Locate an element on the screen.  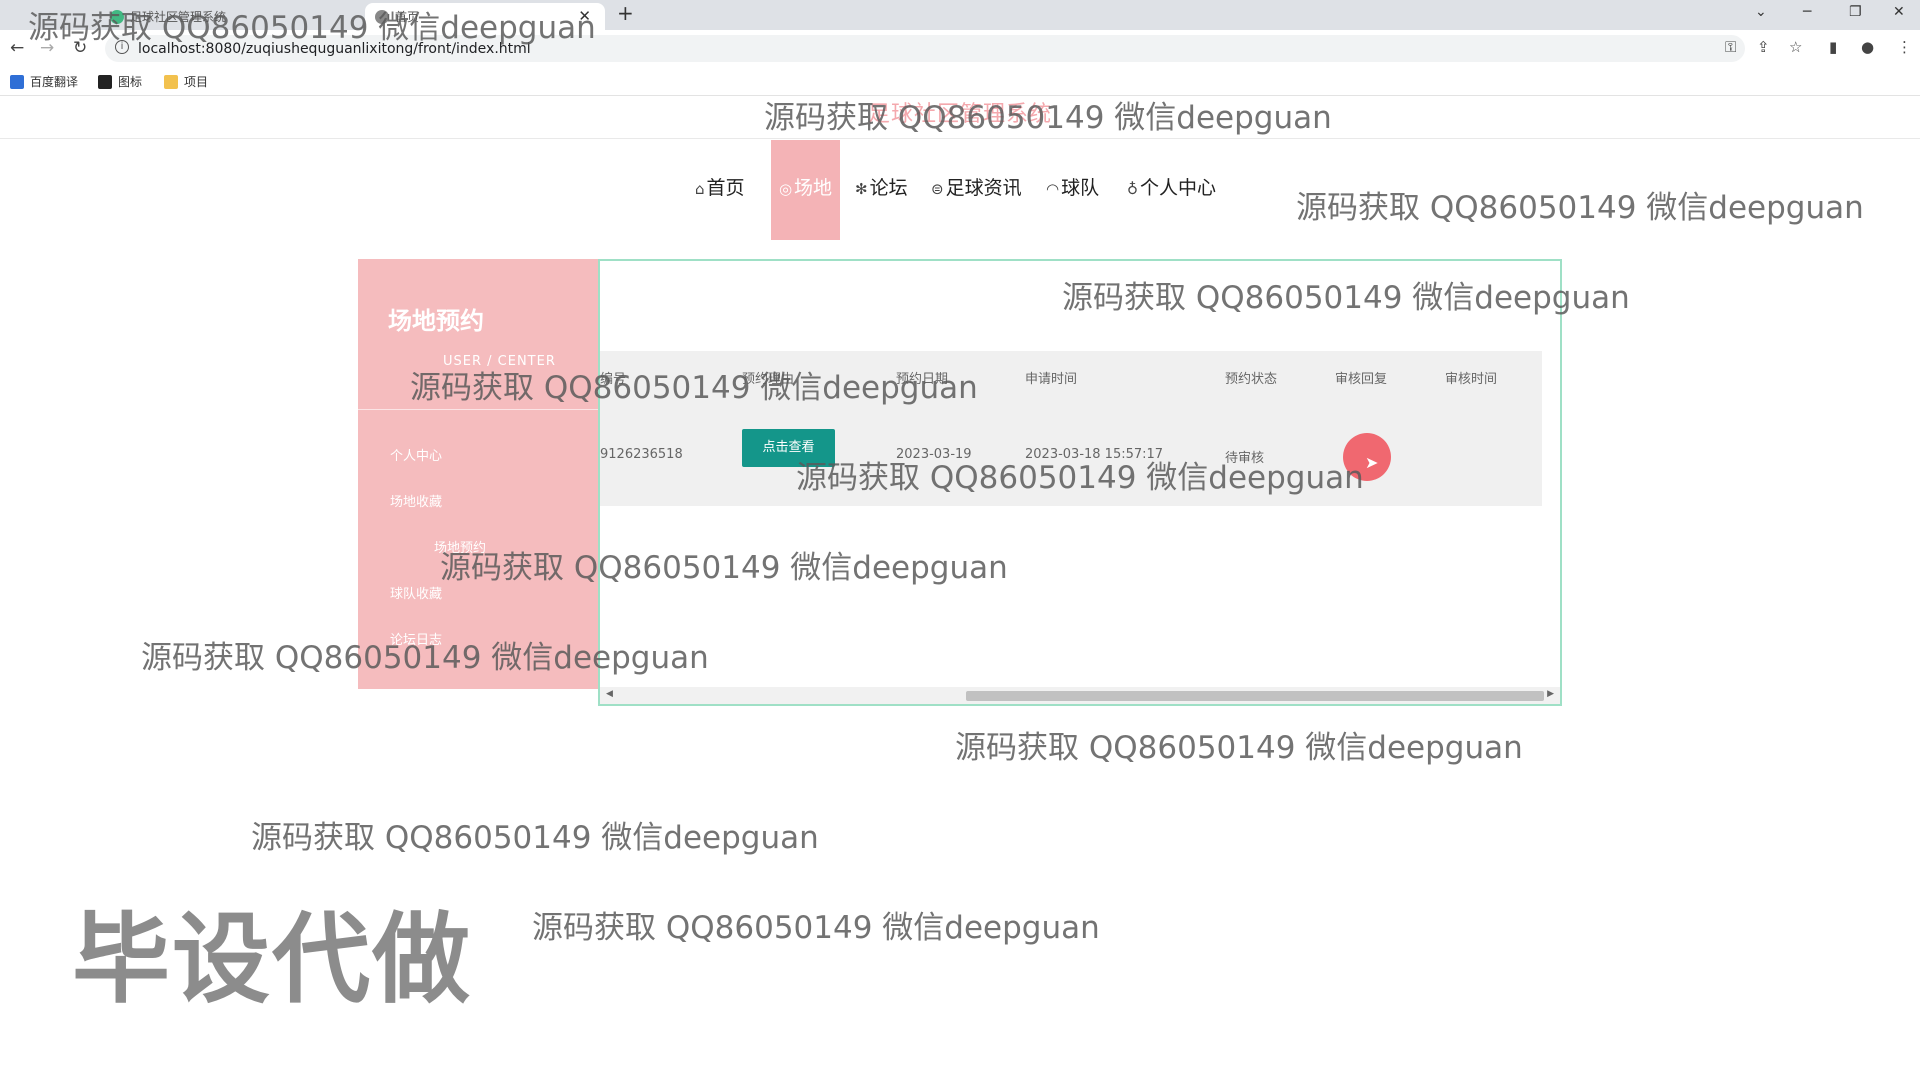
image-icon is located at coordinates (105, 81).